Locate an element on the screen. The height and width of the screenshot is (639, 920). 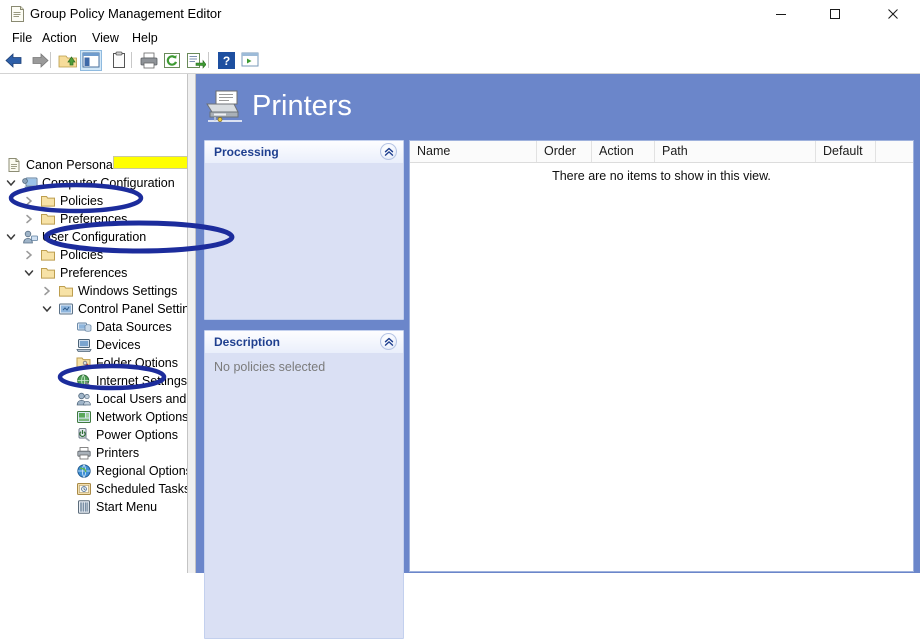
minimize-icon is located at coordinates (781, 14).